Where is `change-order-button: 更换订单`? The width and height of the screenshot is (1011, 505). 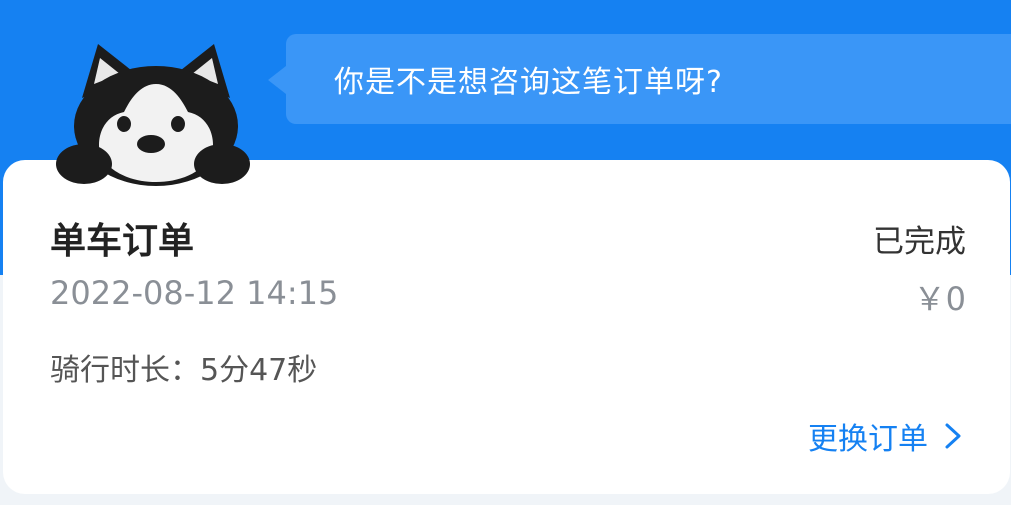
change-order-button: 更换订单 is located at coordinates (886, 436).